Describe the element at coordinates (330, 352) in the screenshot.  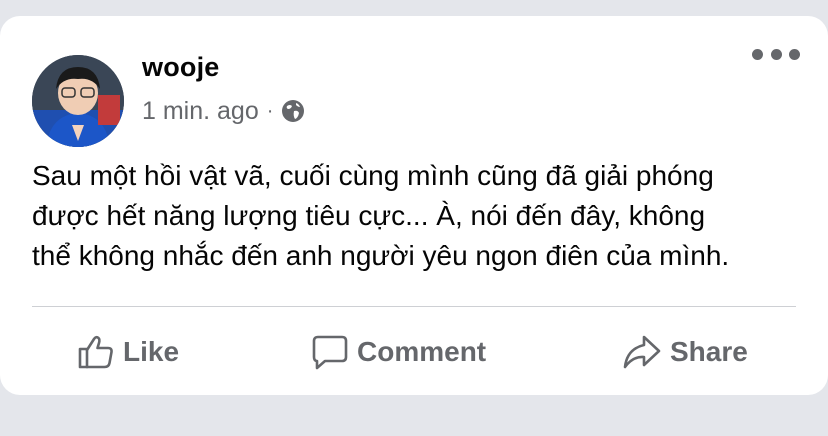
I see `comment-bubble-icon` at that location.